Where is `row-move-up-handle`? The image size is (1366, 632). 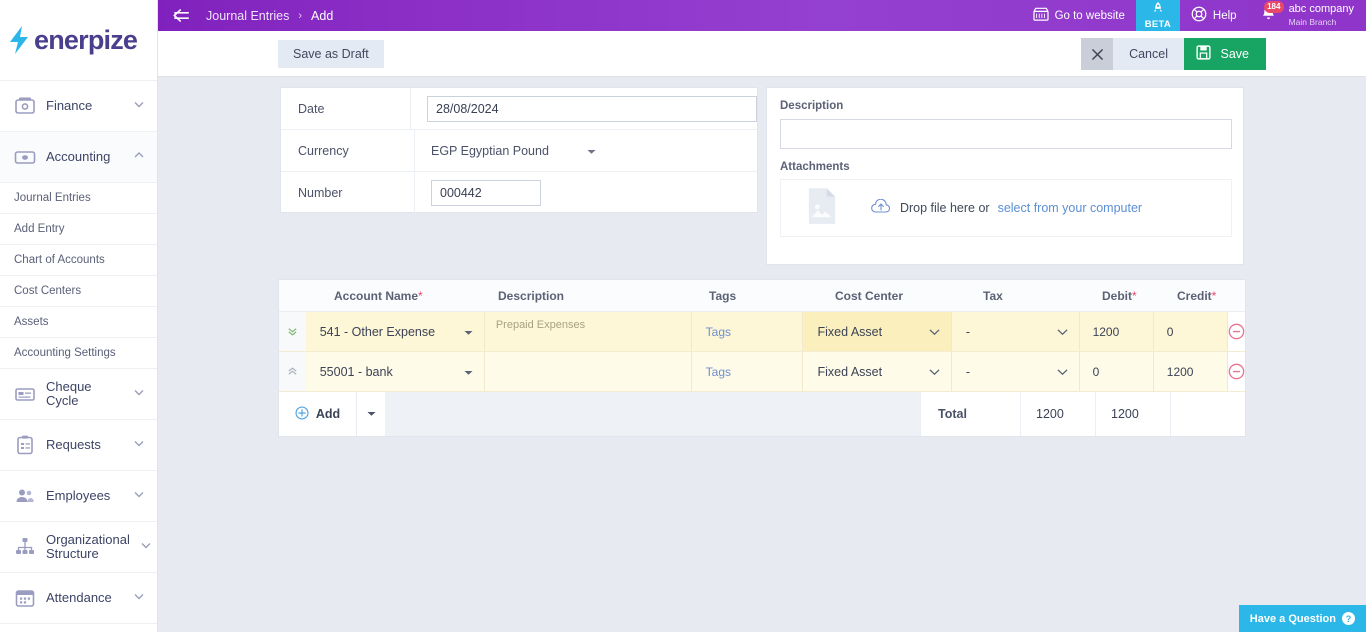
row-move-up-handle is located at coordinates (292, 371).